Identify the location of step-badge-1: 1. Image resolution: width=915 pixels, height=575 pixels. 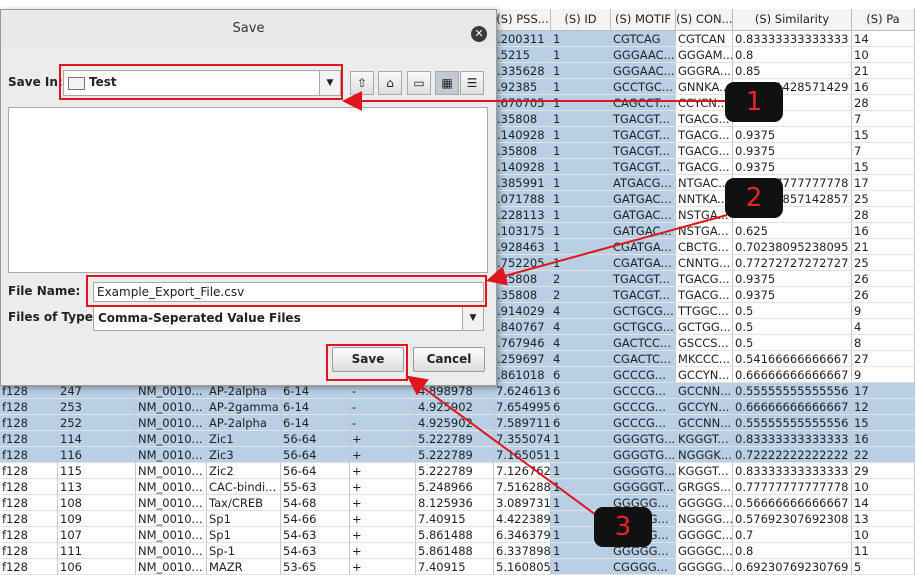
(754, 102).